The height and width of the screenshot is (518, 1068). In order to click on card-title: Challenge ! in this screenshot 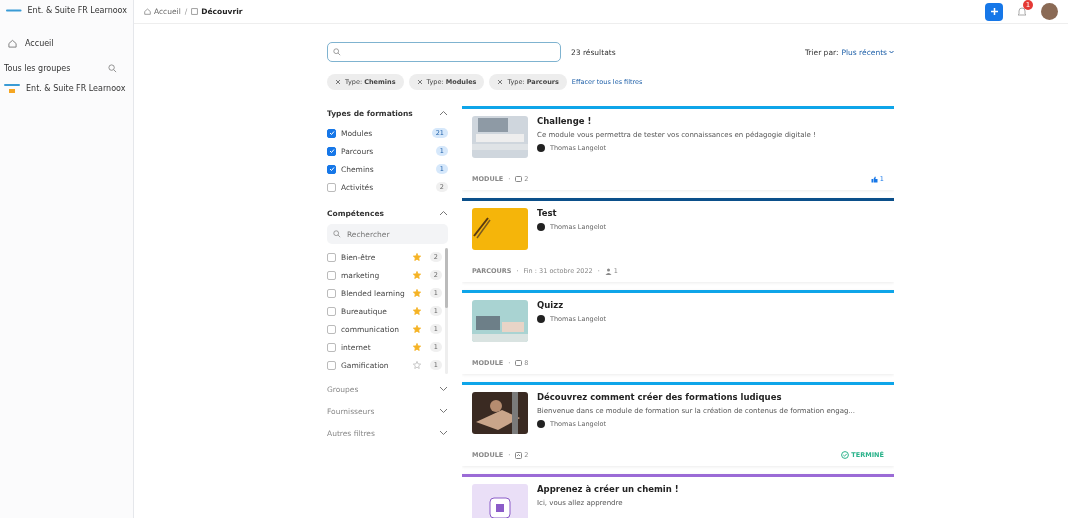, I will do `click(565, 121)`.